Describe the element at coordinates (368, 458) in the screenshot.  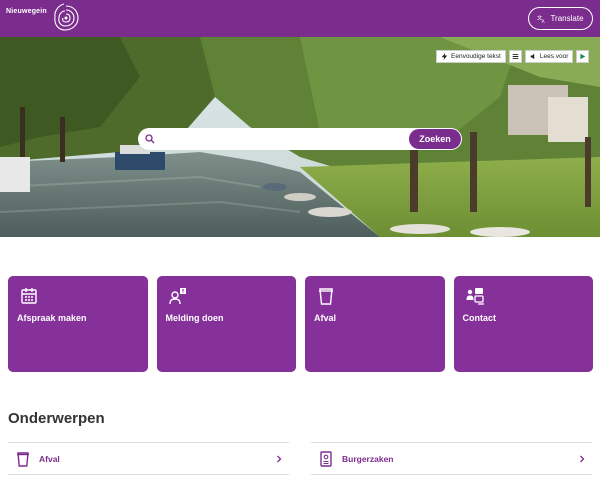
I see `topic-label: Burgerzaken` at that location.